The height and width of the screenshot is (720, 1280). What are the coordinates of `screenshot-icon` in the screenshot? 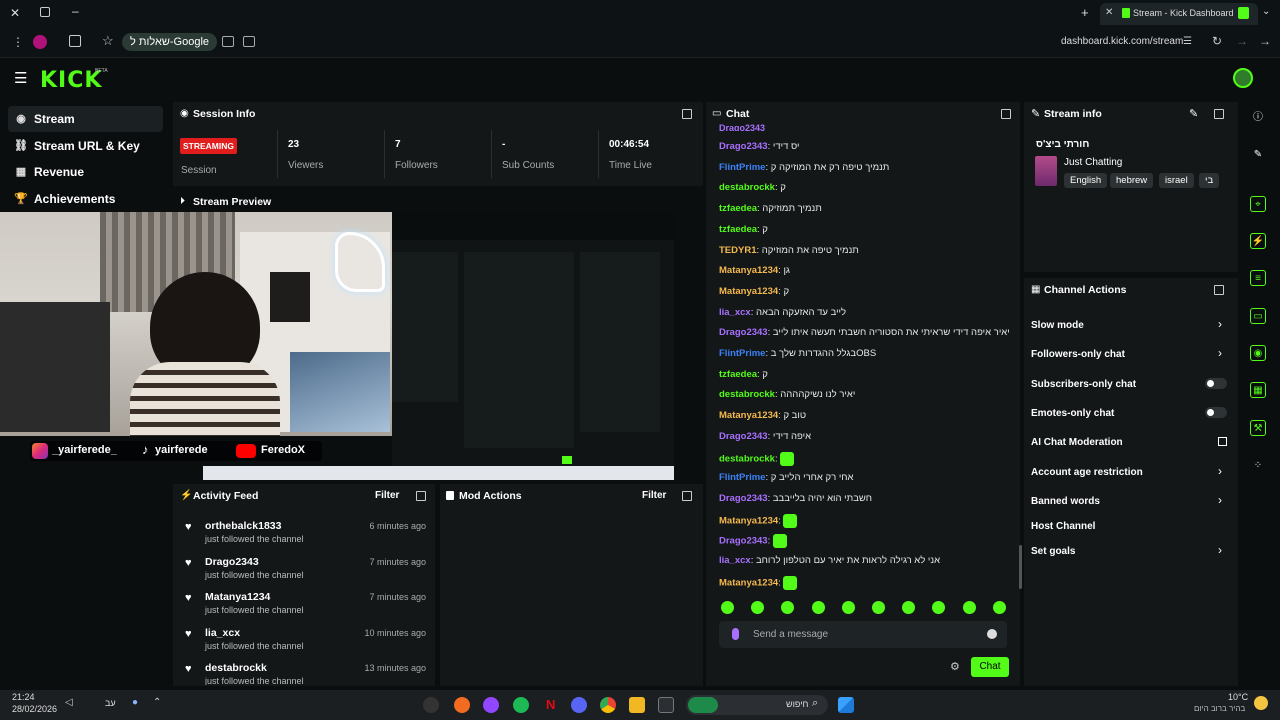 It's located at (249, 41).